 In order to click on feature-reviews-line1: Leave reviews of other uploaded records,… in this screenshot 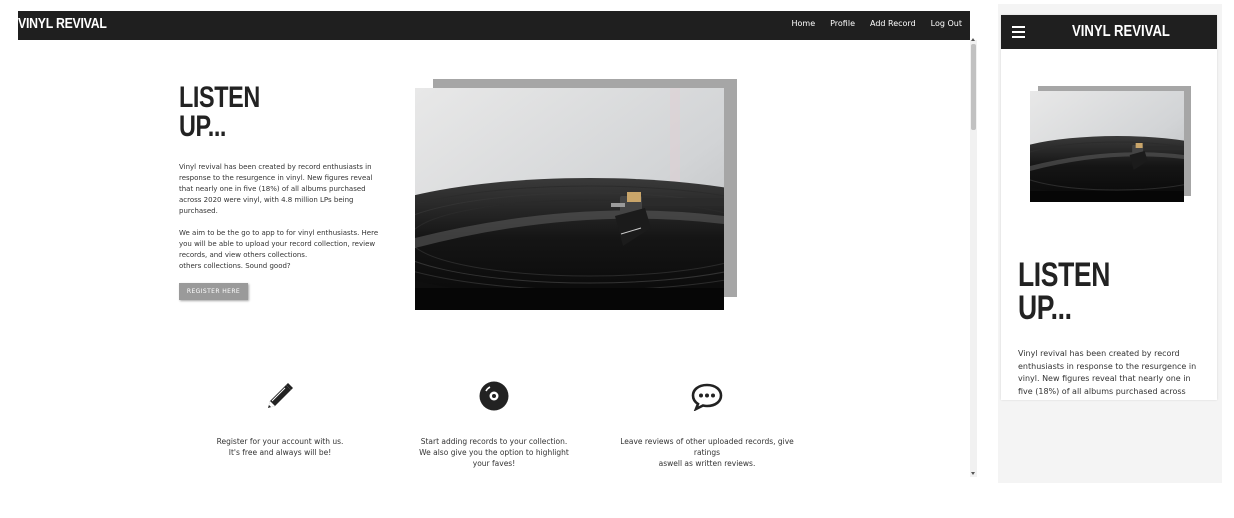, I will do `click(707, 447)`.